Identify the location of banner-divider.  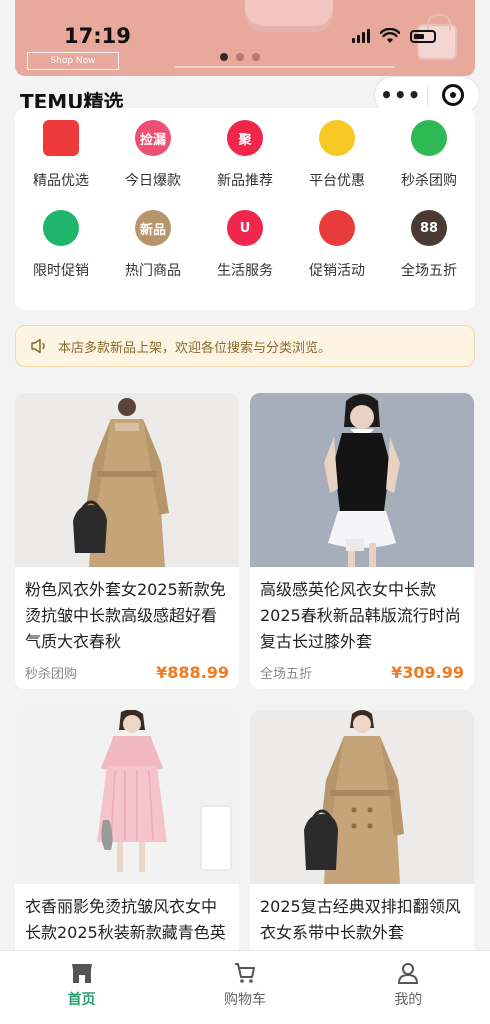
(285, 67).